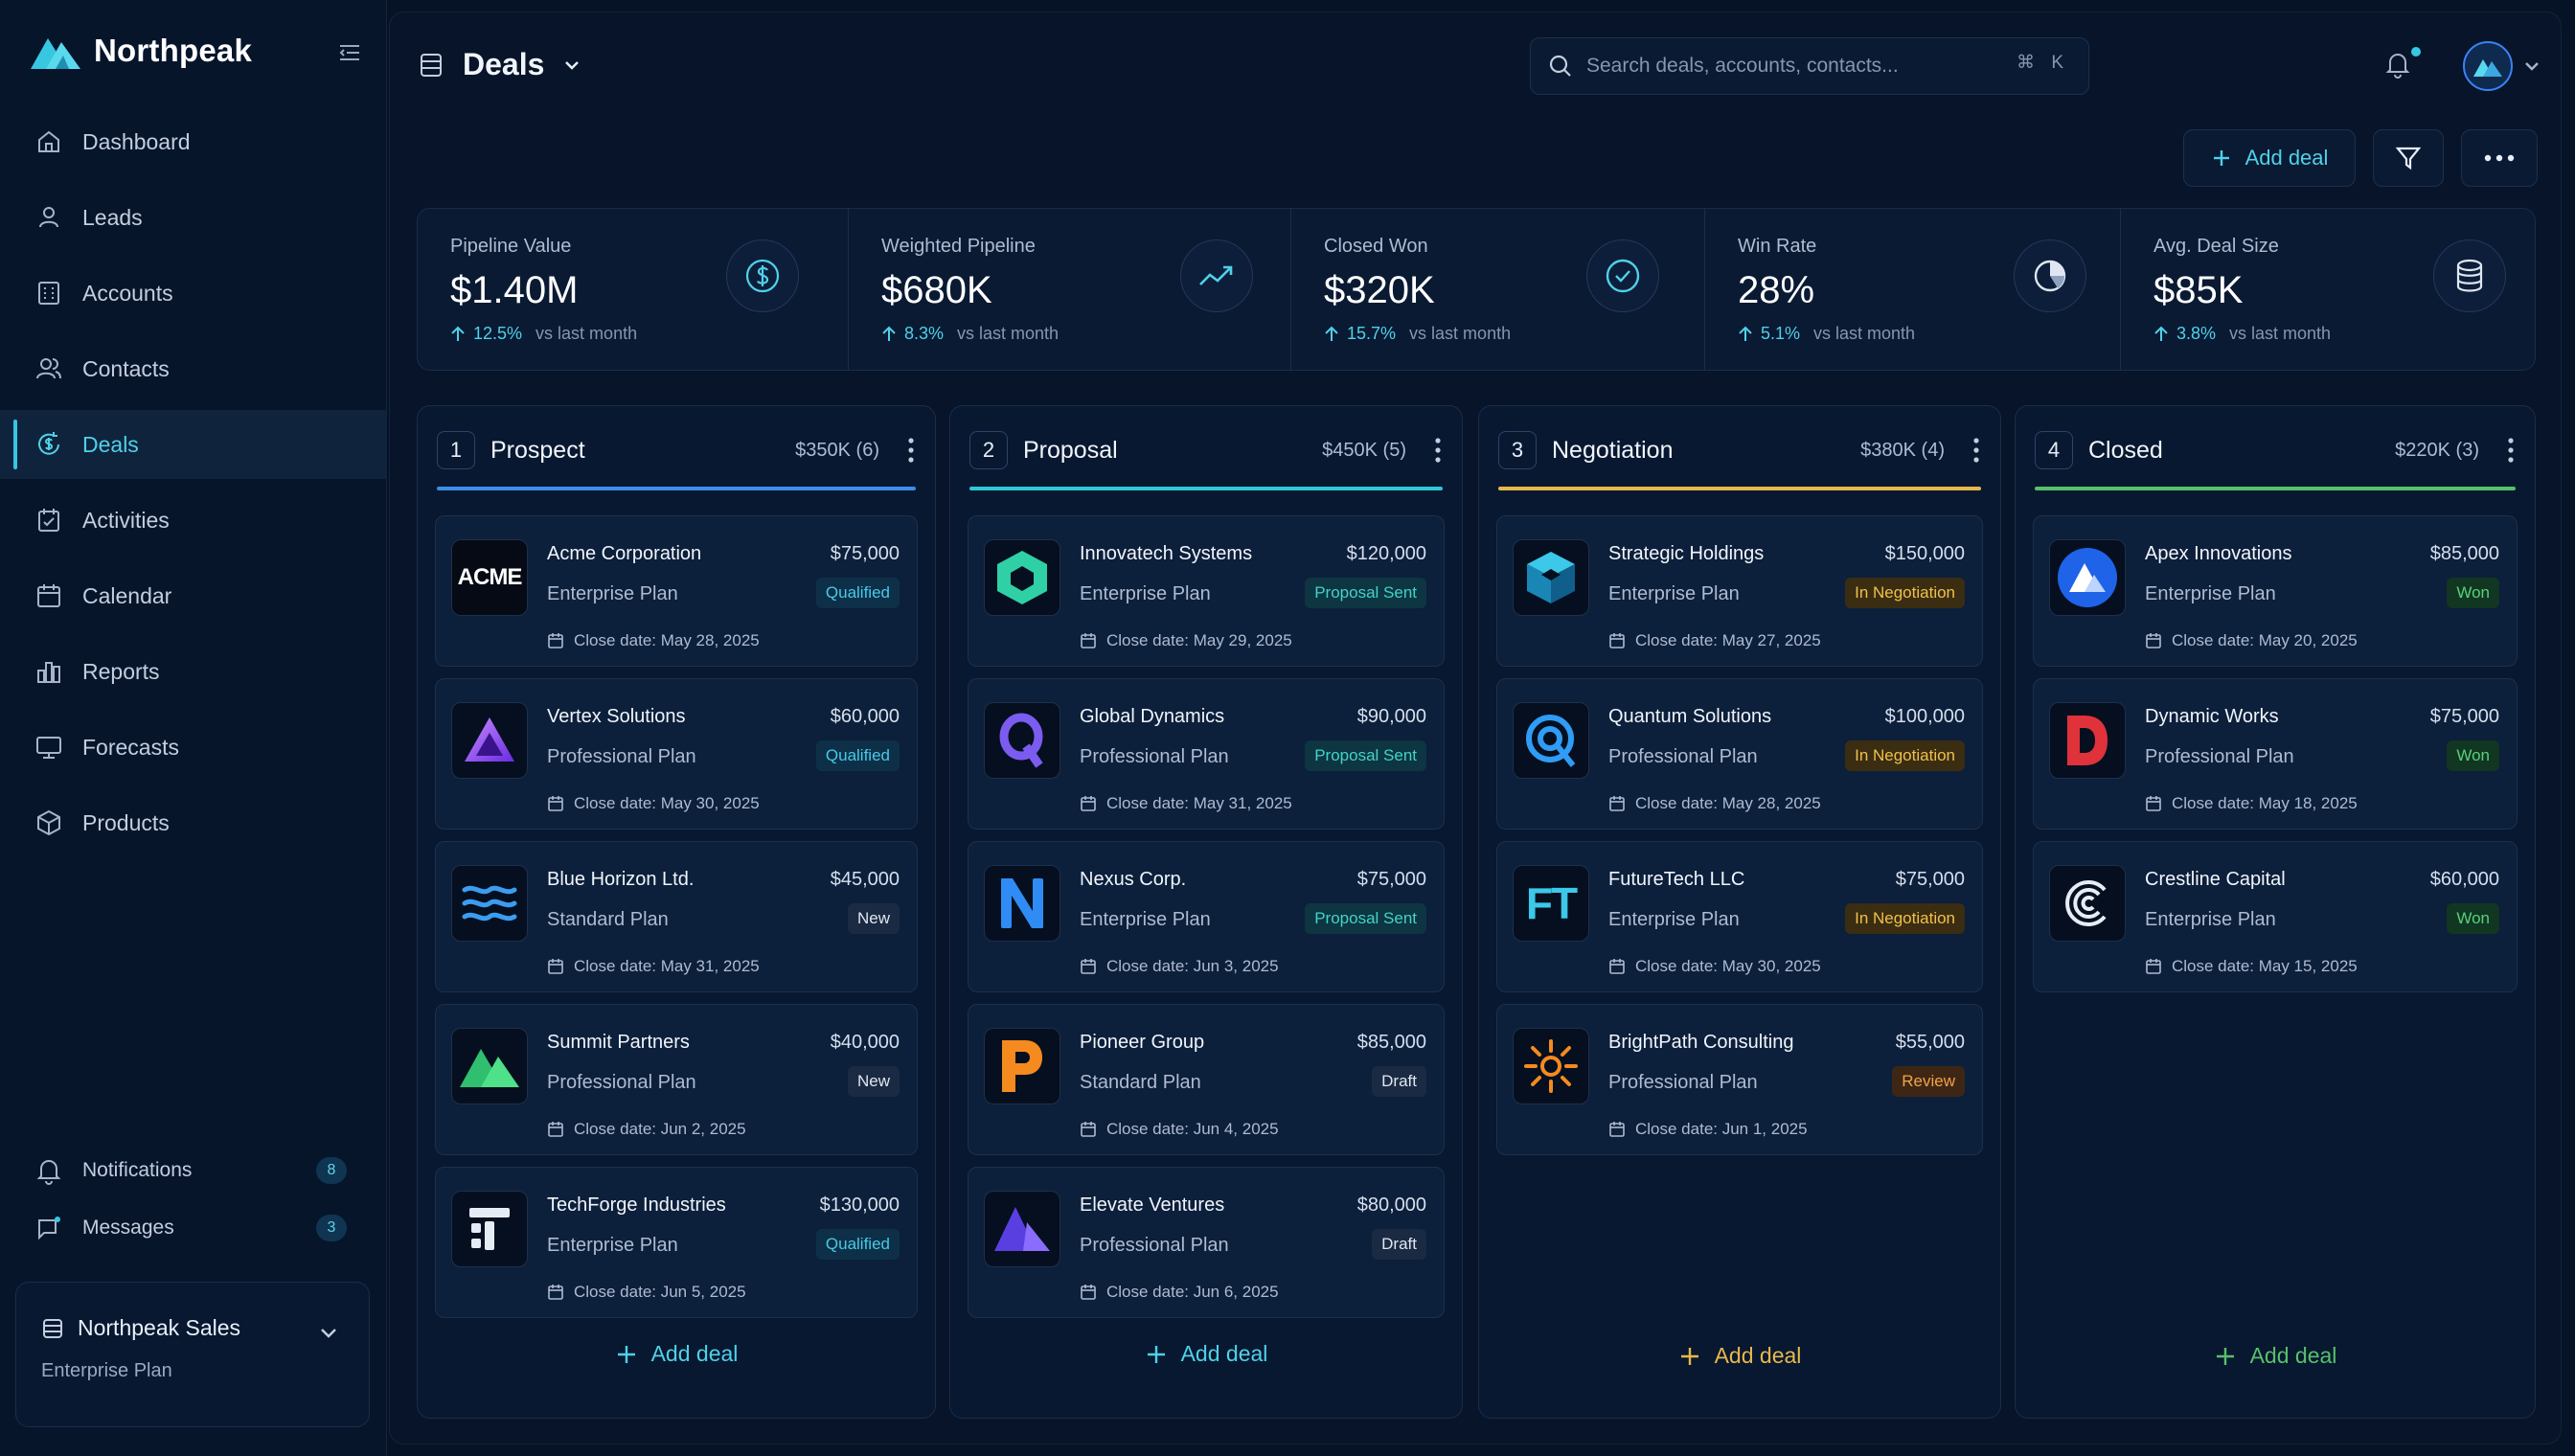 The width and height of the screenshot is (2575, 1456). I want to click on sidebar-item-products: Products, so click(193, 822).